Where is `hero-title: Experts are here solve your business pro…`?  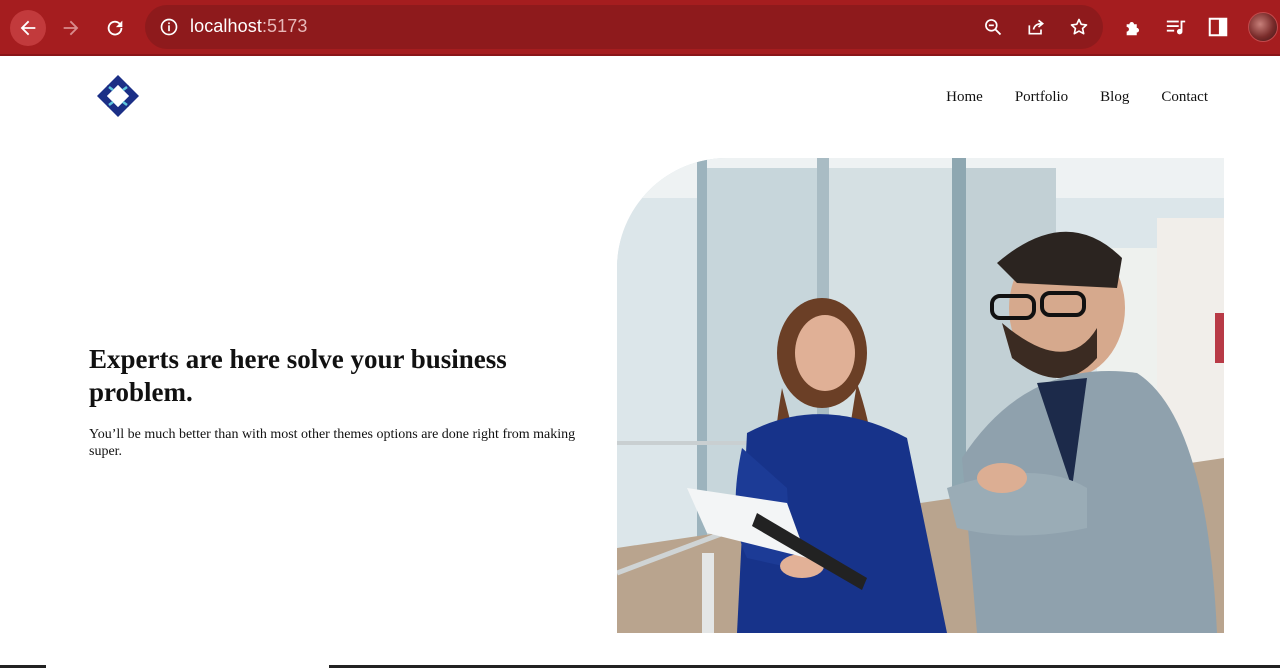
hero-title: Experts are here solve your business pro… is located at coordinates (298, 375).